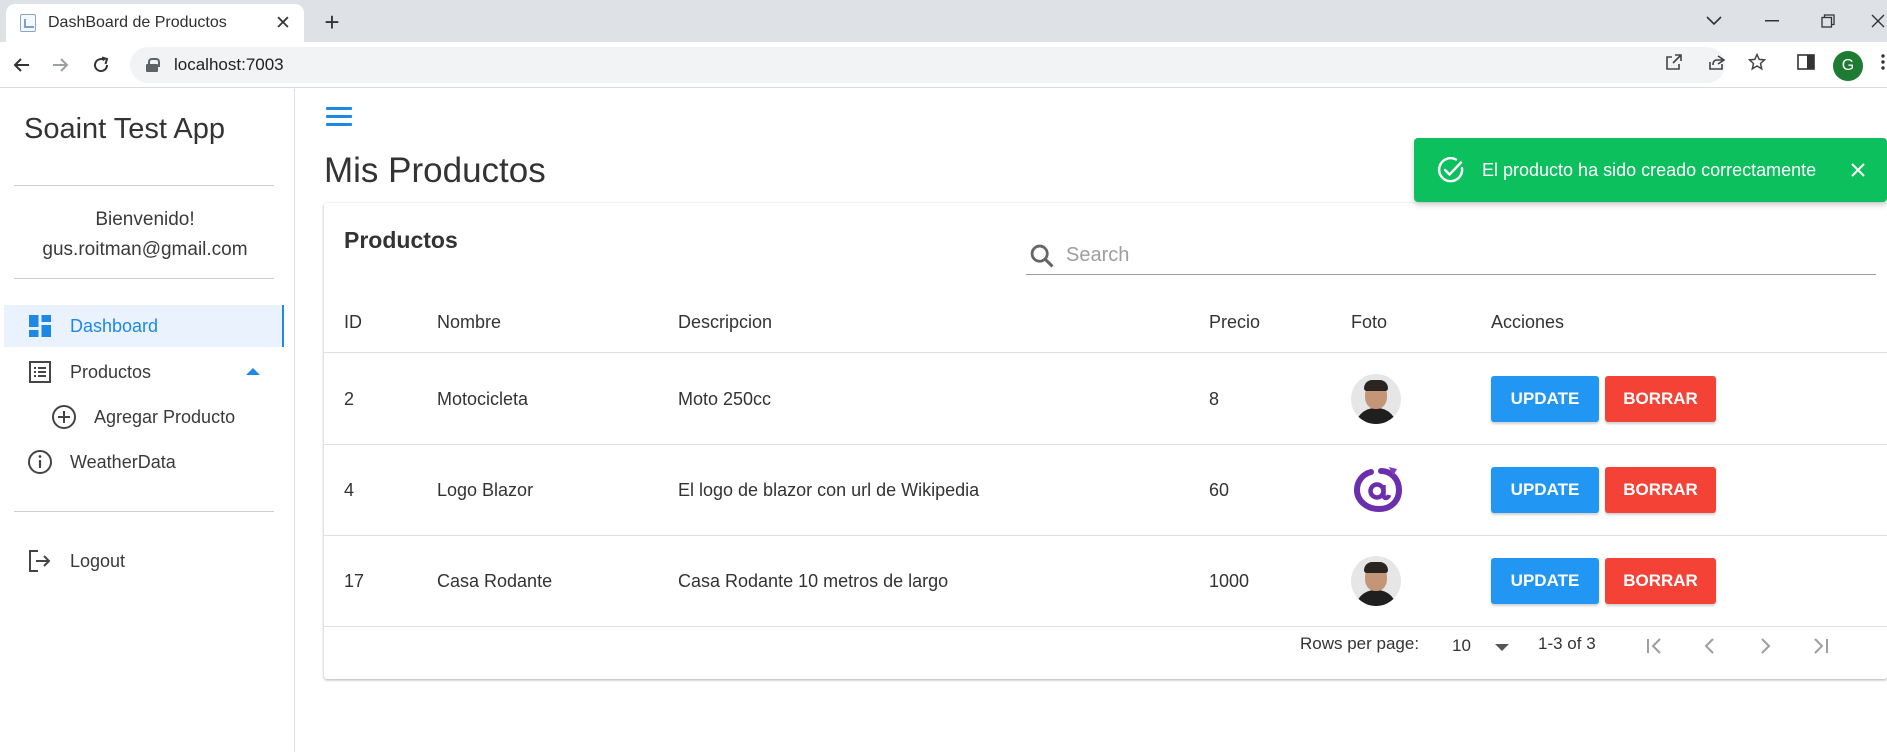 The height and width of the screenshot is (752, 1887). Describe the element at coordinates (927, 65) in the screenshot. I see `address-bar: localhost:7003` at that location.